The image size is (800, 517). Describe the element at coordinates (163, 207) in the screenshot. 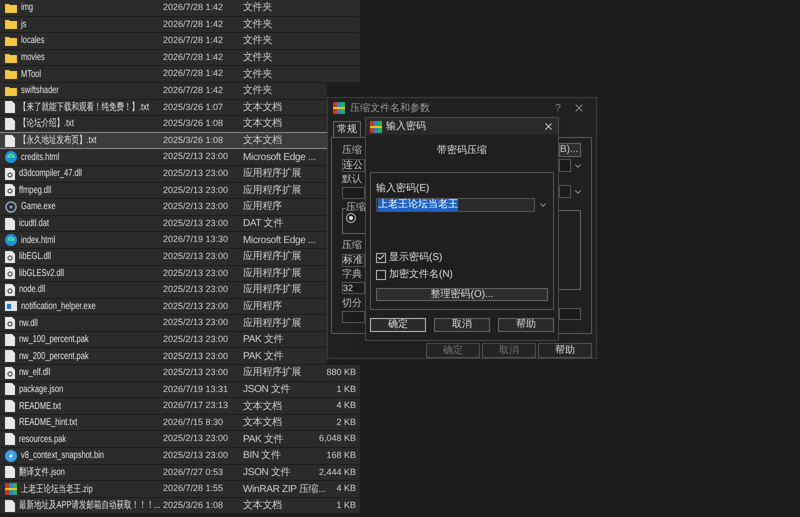

I see `file-row: Game.exe 2025/2/13 23:00 应用程序` at that location.